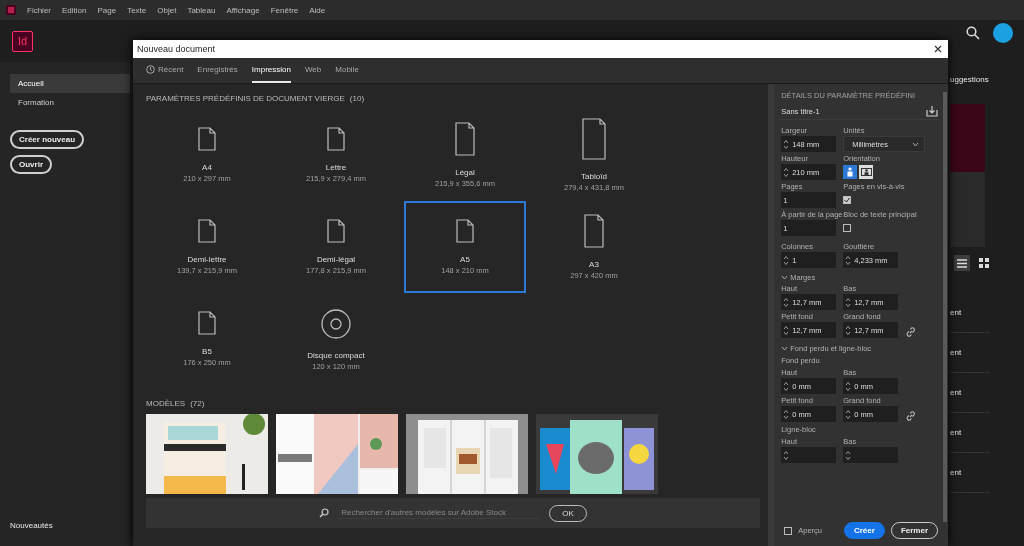 This screenshot has height=546, width=1024. What do you see at coordinates (317, 10) in the screenshot?
I see `menu-item: Aide` at bounding box center [317, 10].